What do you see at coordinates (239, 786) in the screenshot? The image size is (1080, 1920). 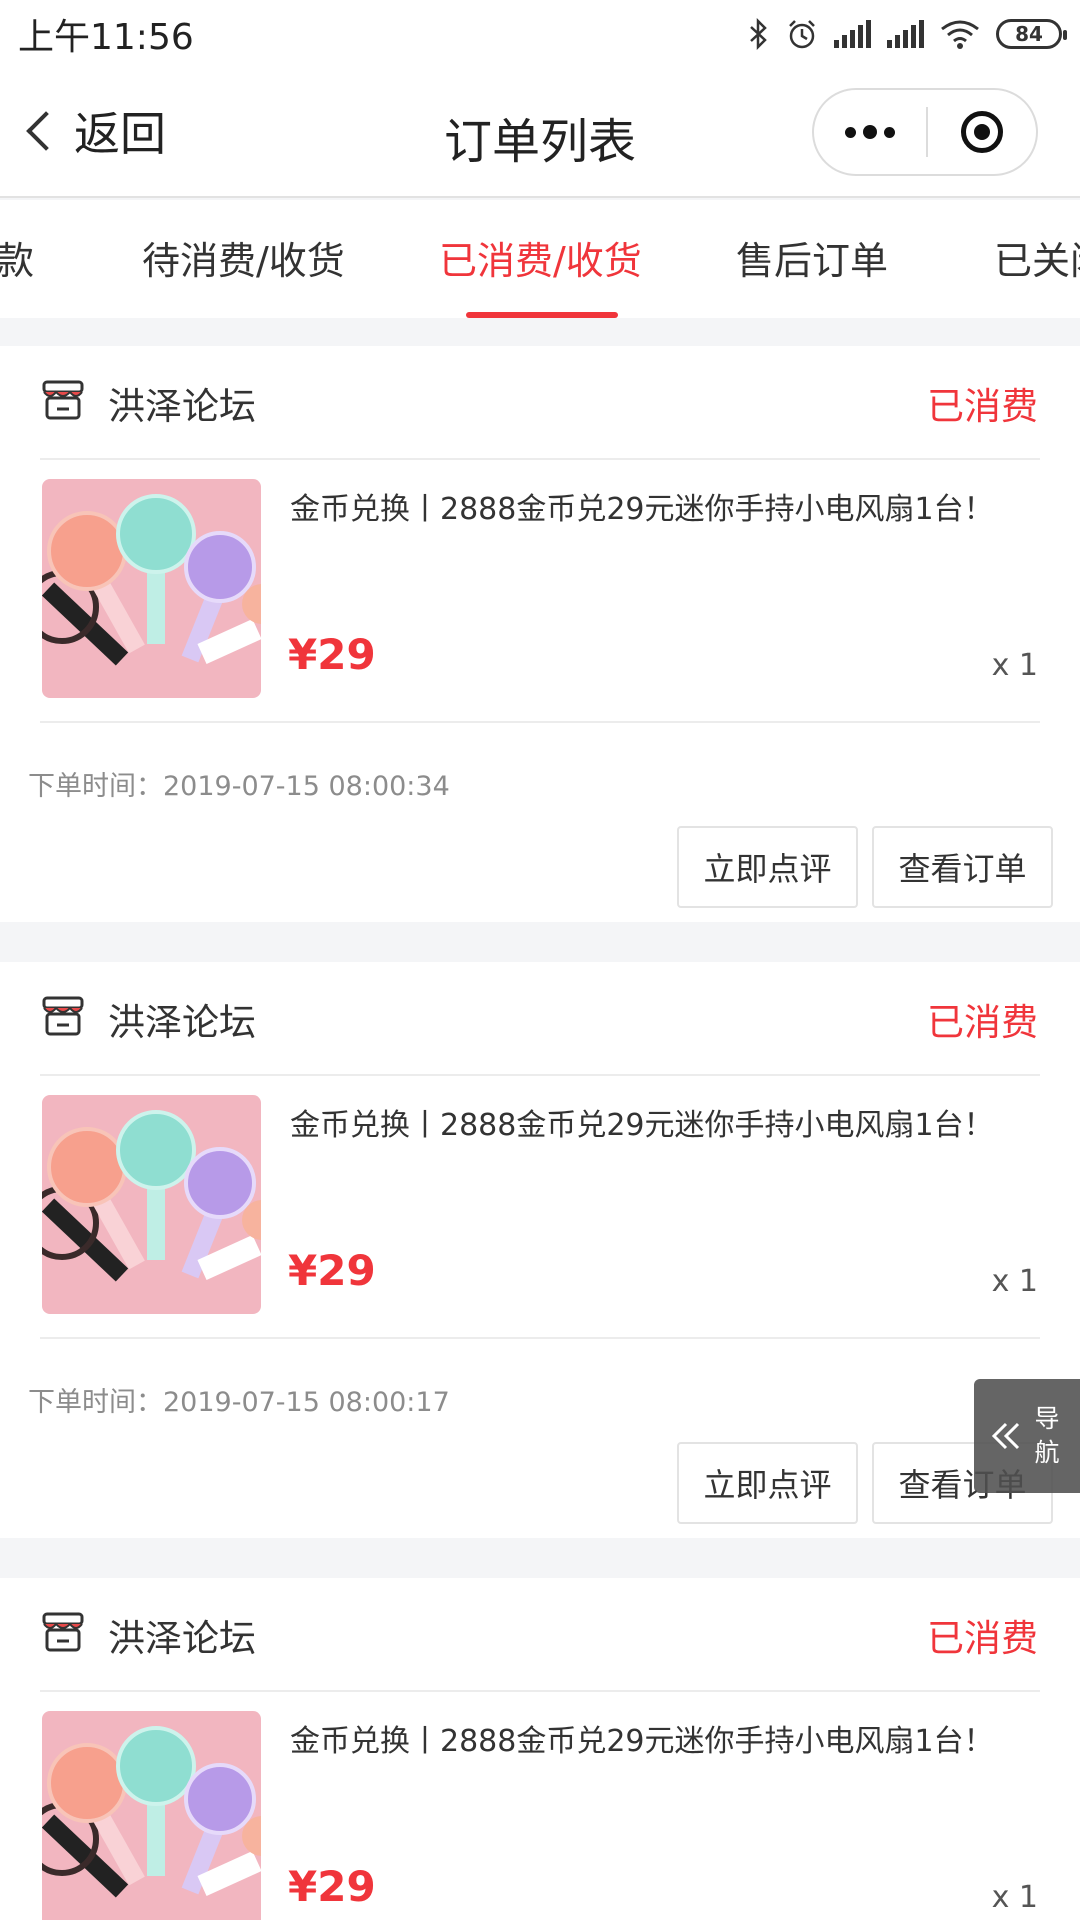 I see `order-time: 下单时间：2019-07-15 08:00:34` at bounding box center [239, 786].